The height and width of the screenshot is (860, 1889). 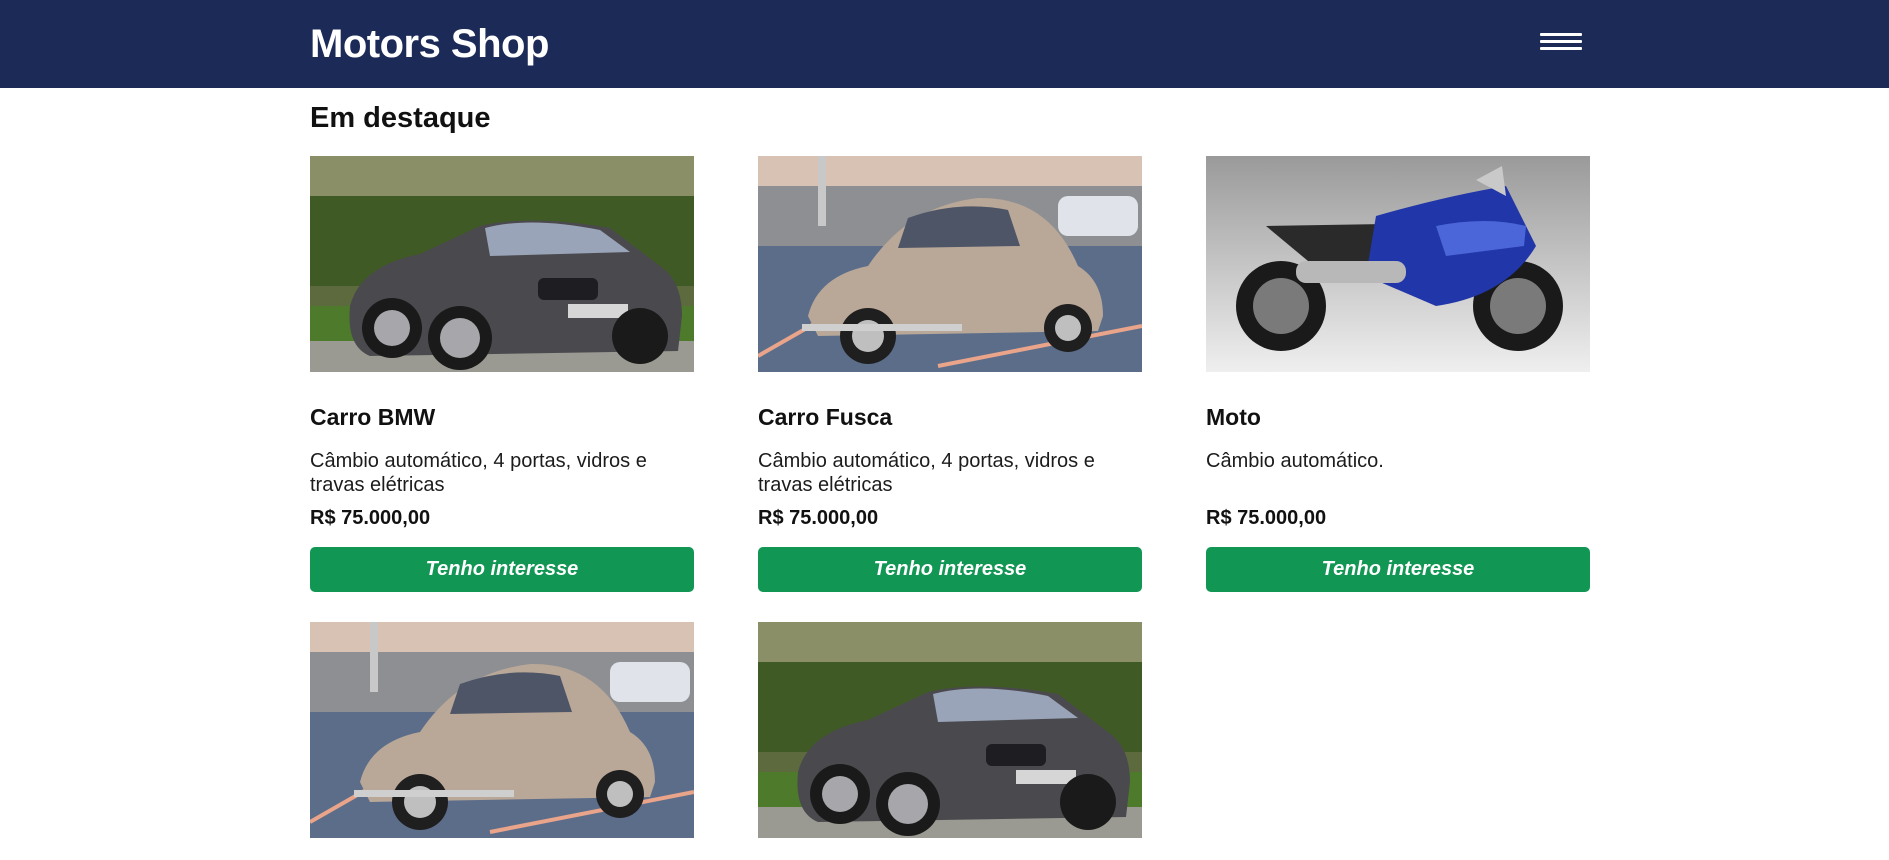 I want to click on site-logo: Motors Shop, so click(x=429, y=44).